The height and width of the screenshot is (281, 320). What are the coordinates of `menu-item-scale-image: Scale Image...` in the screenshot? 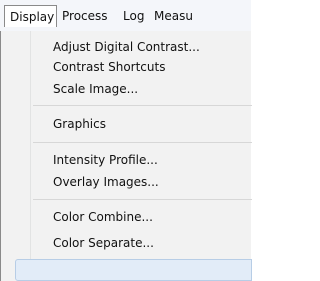 It's located at (95, 89).